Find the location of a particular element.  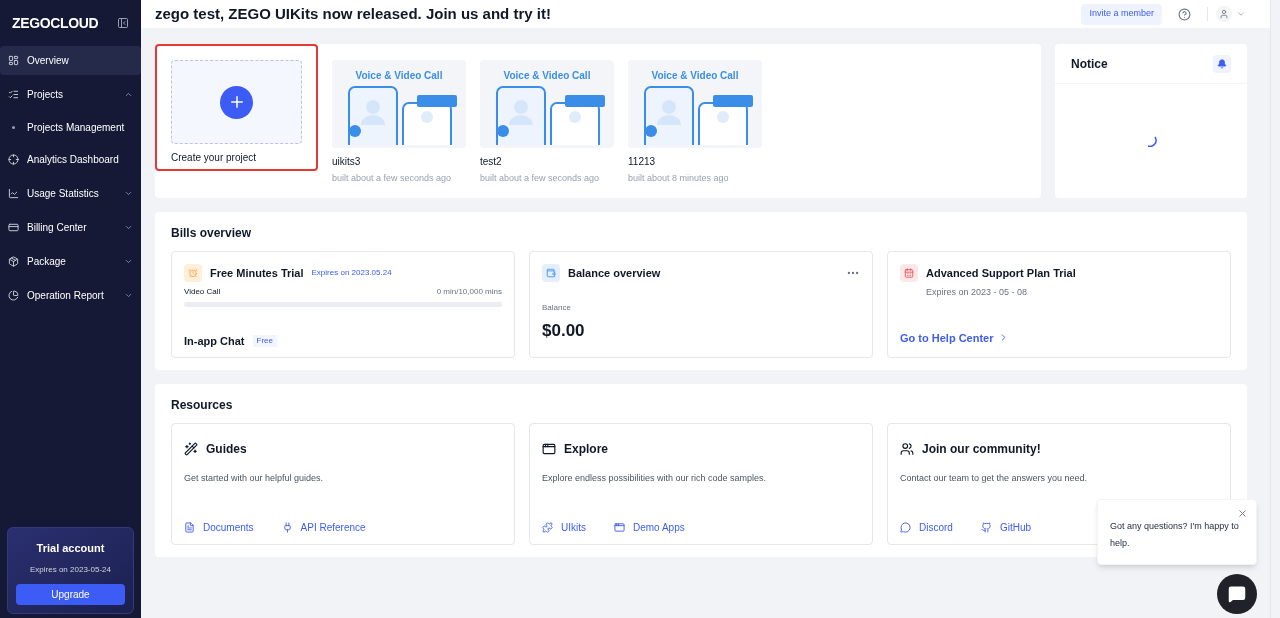

sidebar-item: Usage Statistics is located at coordinates (70, 193).